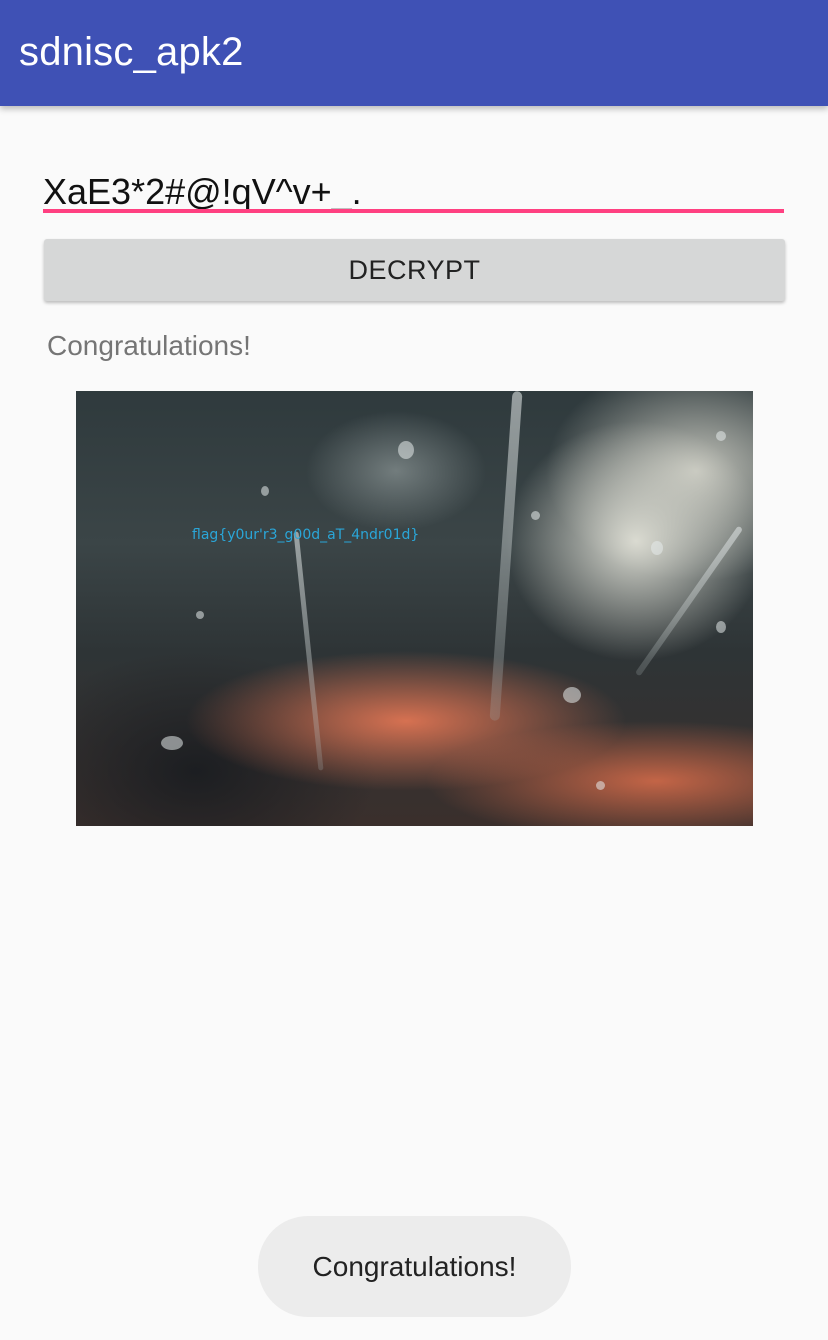  Describe the element at coordinates (202, 192) in the screenshot. I see `password-input-value: XaE3*2#@!qV^v+_.` at that location.